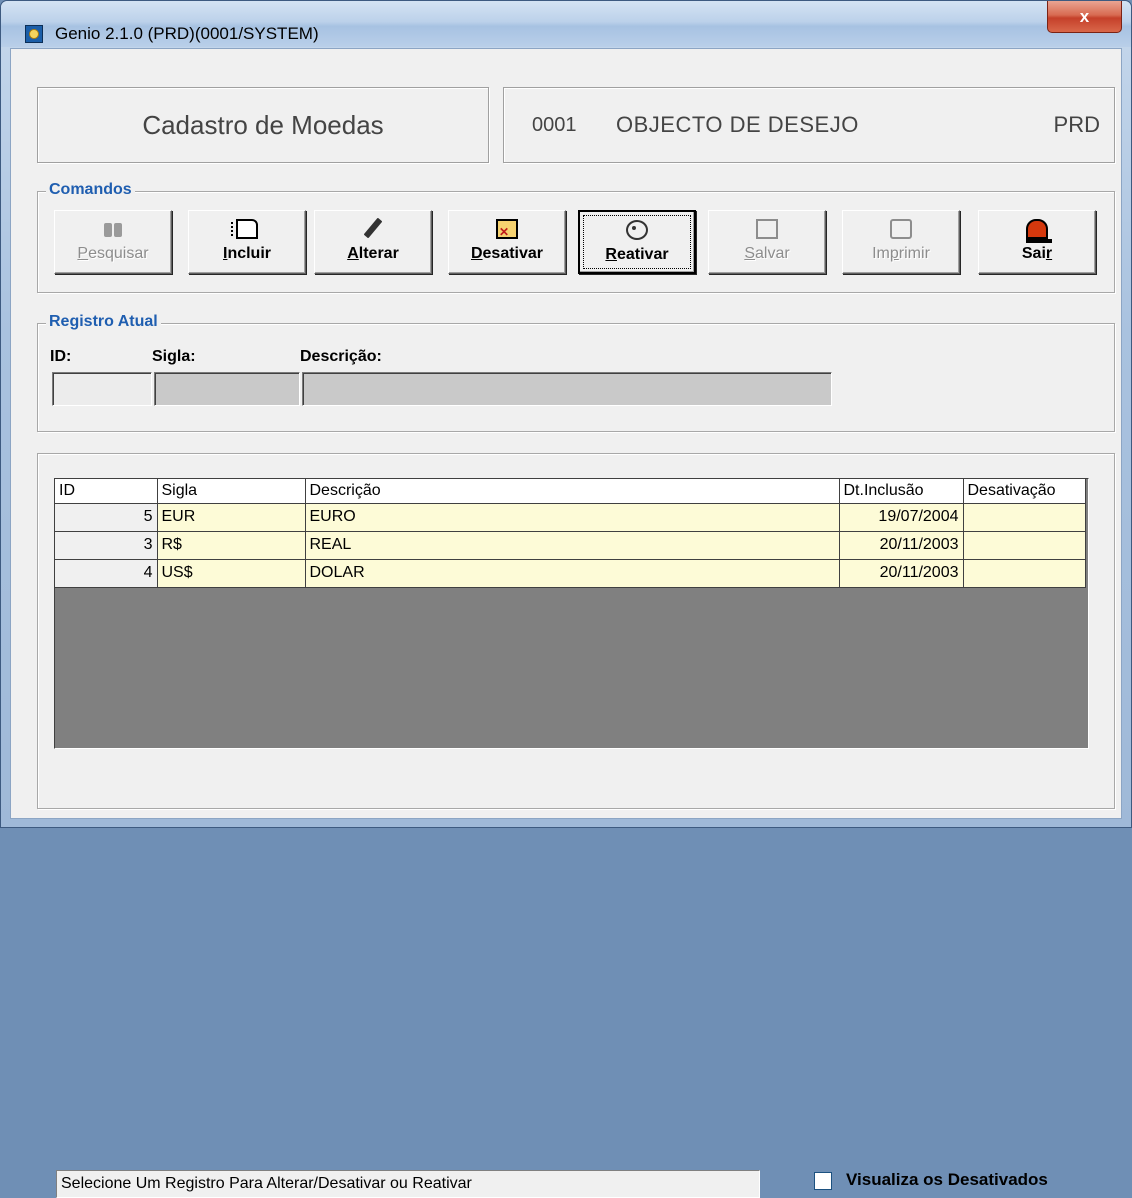 The image size is (1132, 1198). I want to click on reactivate-button-label-key: R, so click(611, 254).